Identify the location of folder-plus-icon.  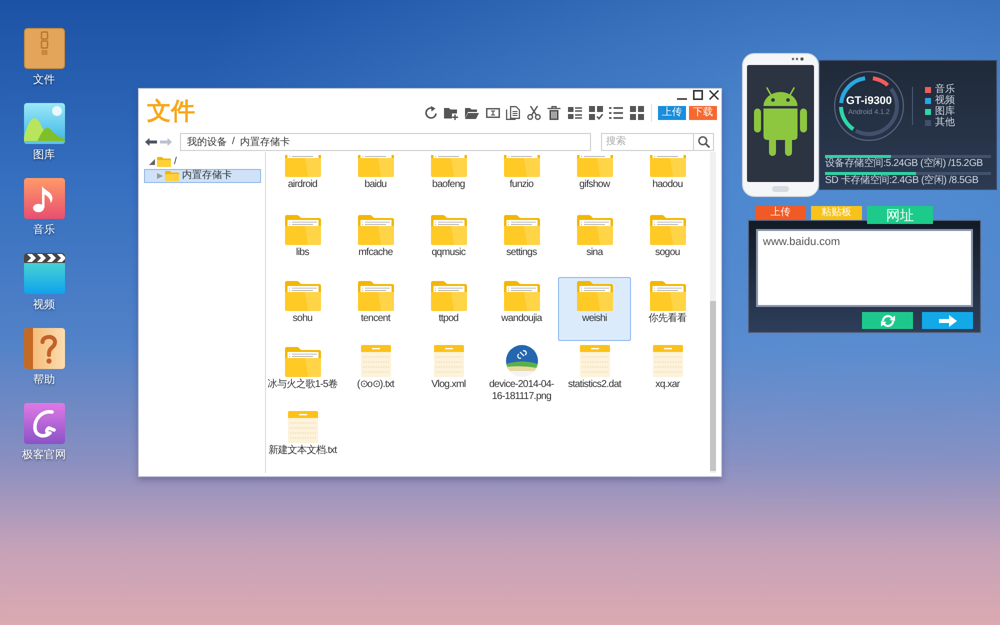
(451, 113).